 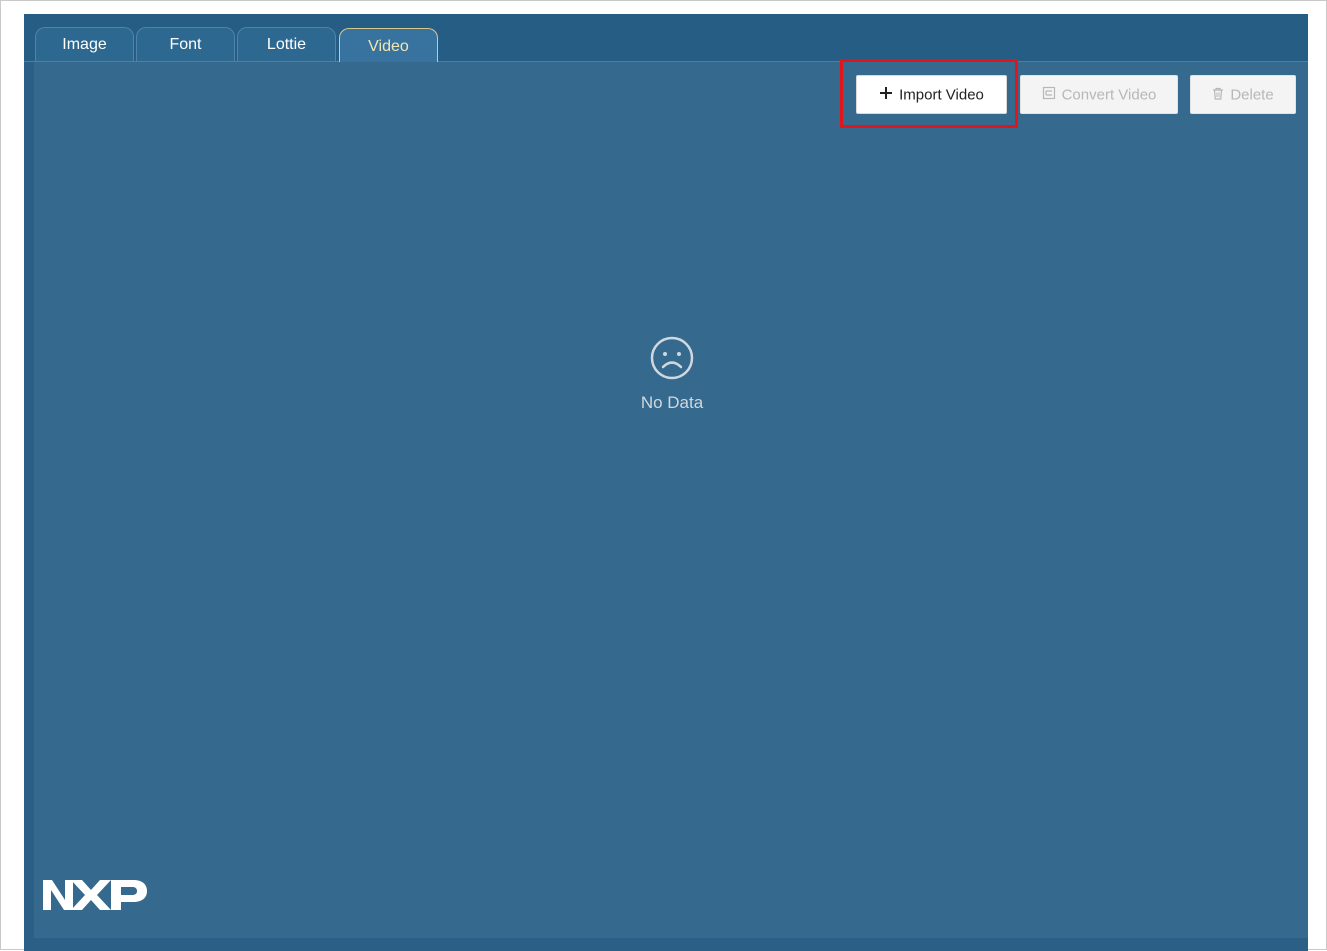 I want to click on tab-font: Font, so click(x=185, y=44).